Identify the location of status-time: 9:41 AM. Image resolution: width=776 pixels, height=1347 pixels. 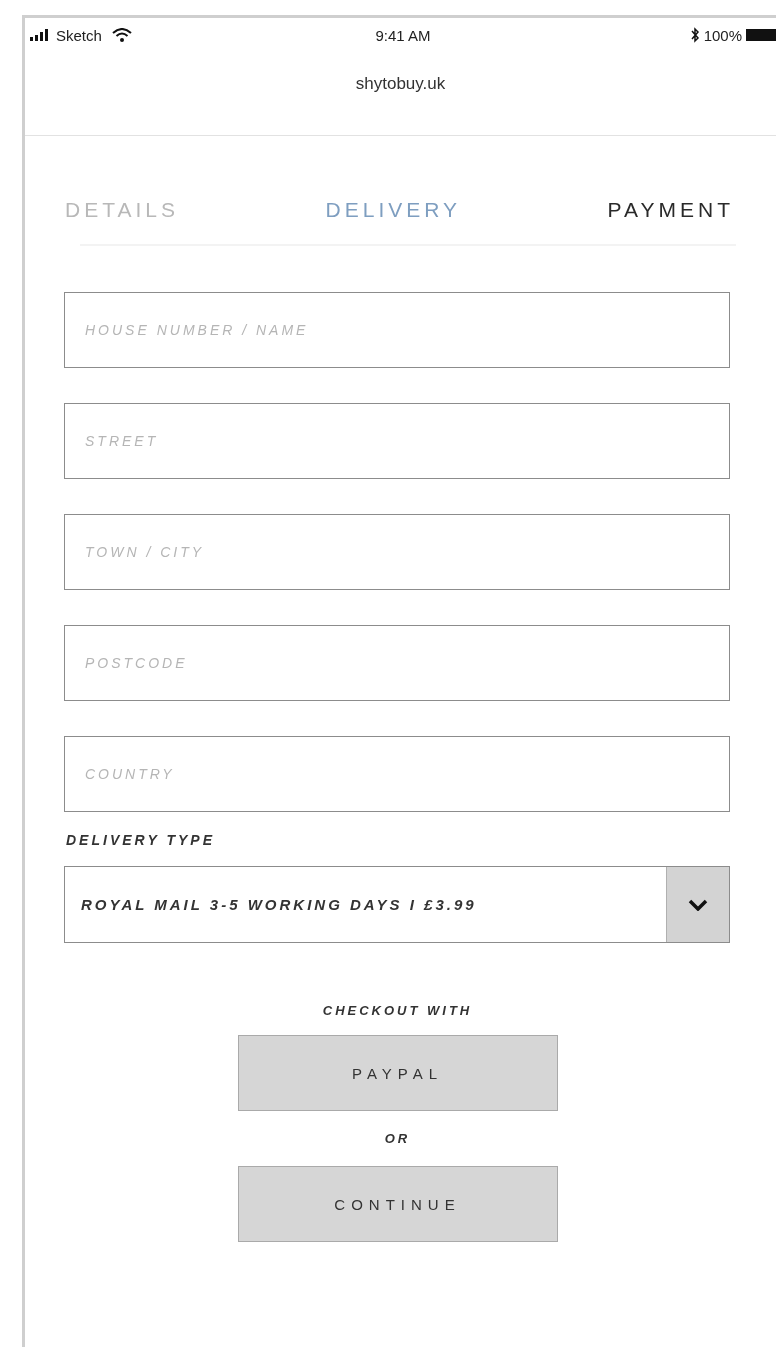
(403, 35).